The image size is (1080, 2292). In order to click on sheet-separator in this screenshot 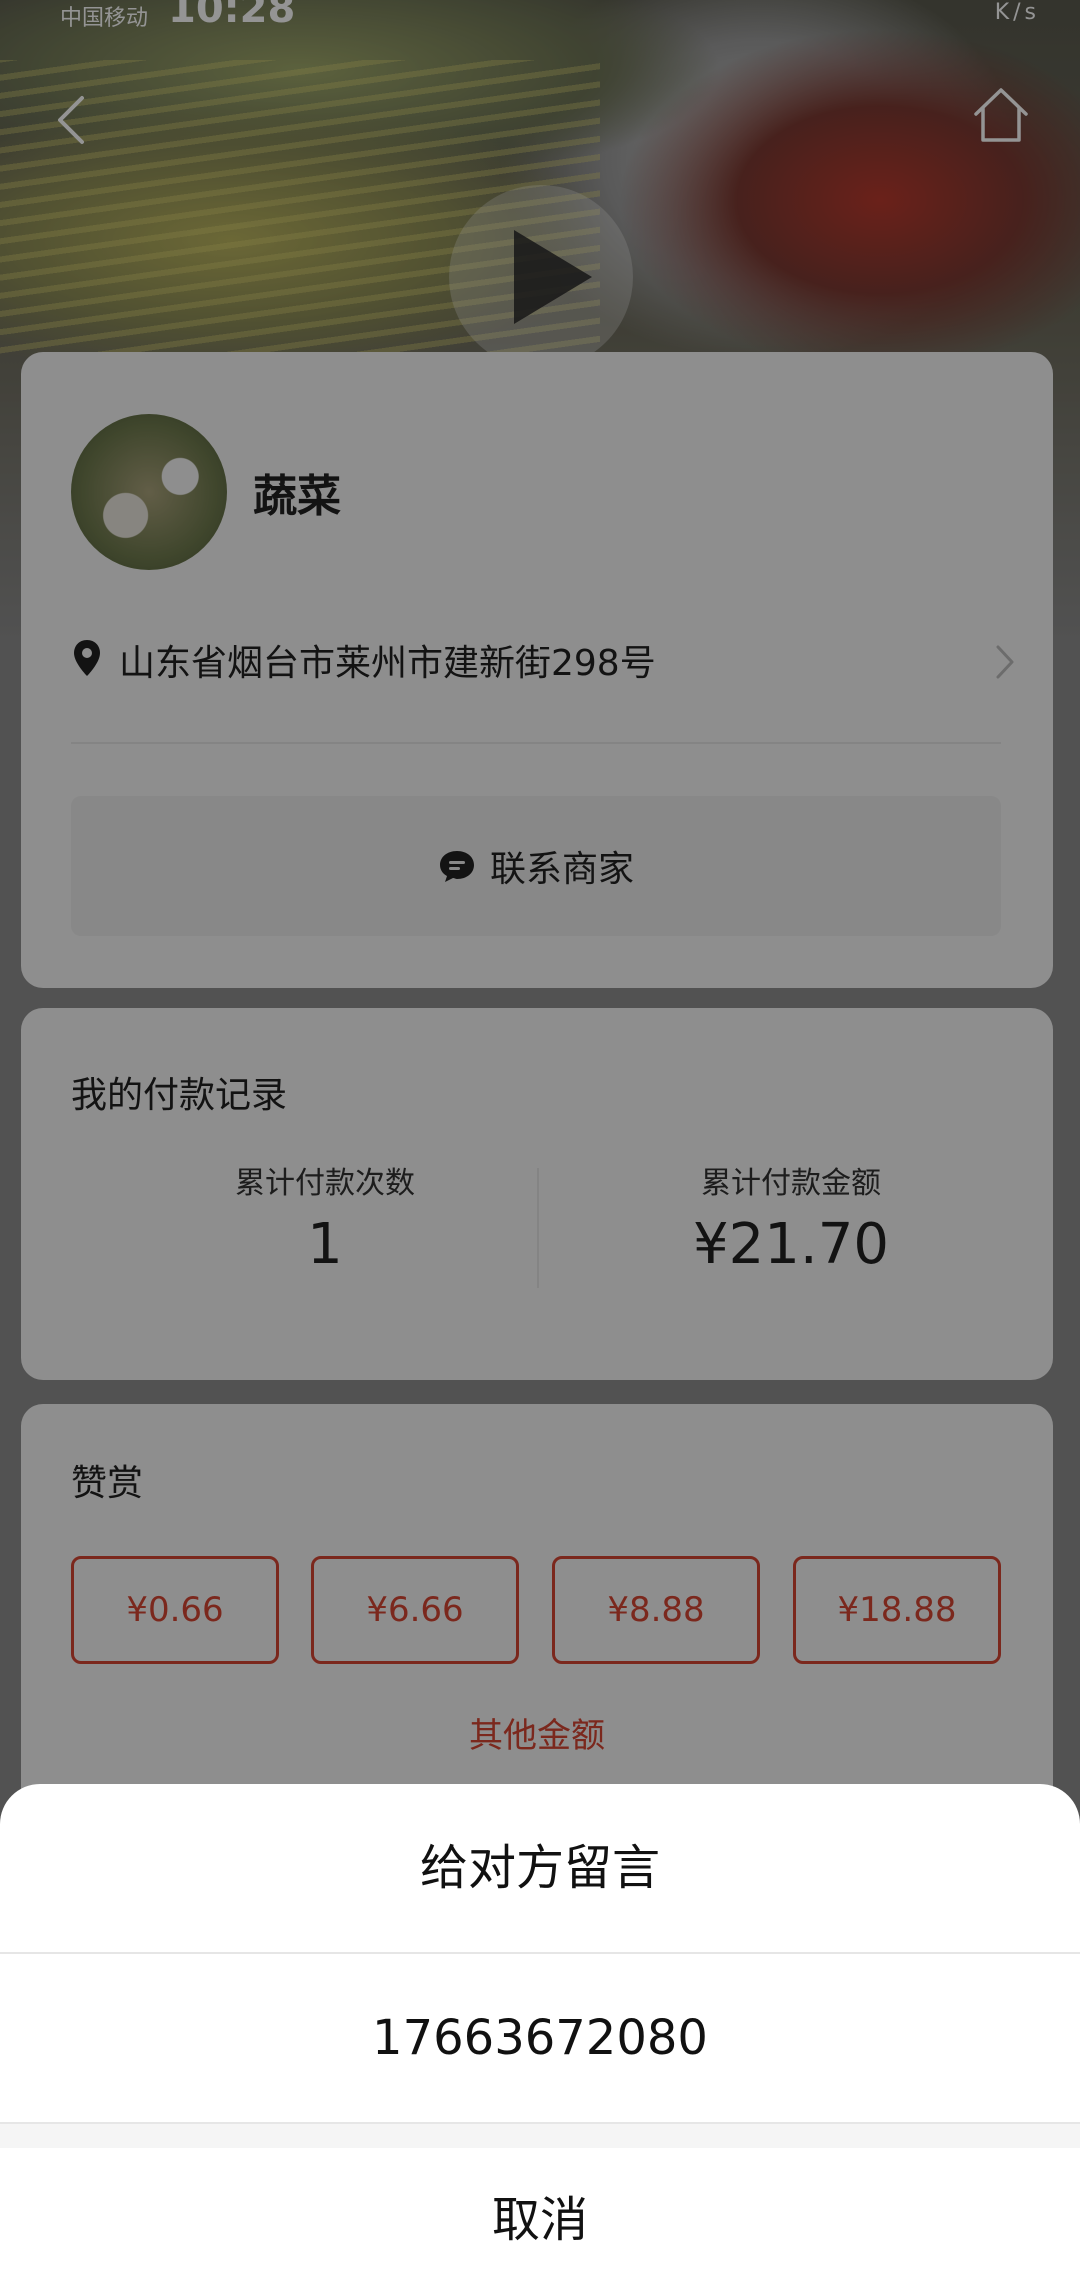, I will do `click(540, 2136)`.